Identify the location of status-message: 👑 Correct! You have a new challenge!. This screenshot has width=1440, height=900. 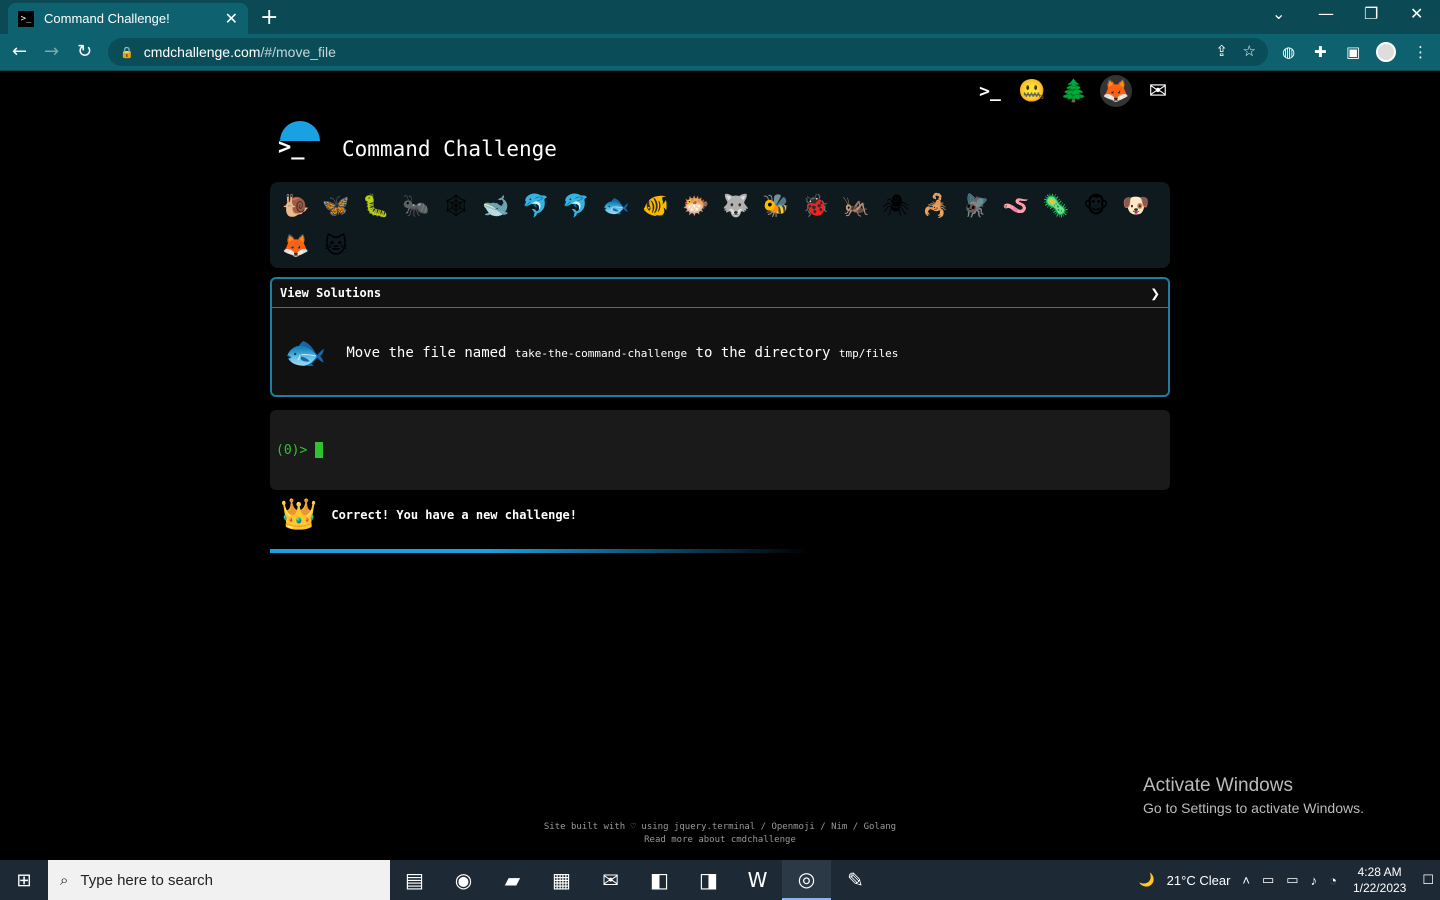
(428, 514).